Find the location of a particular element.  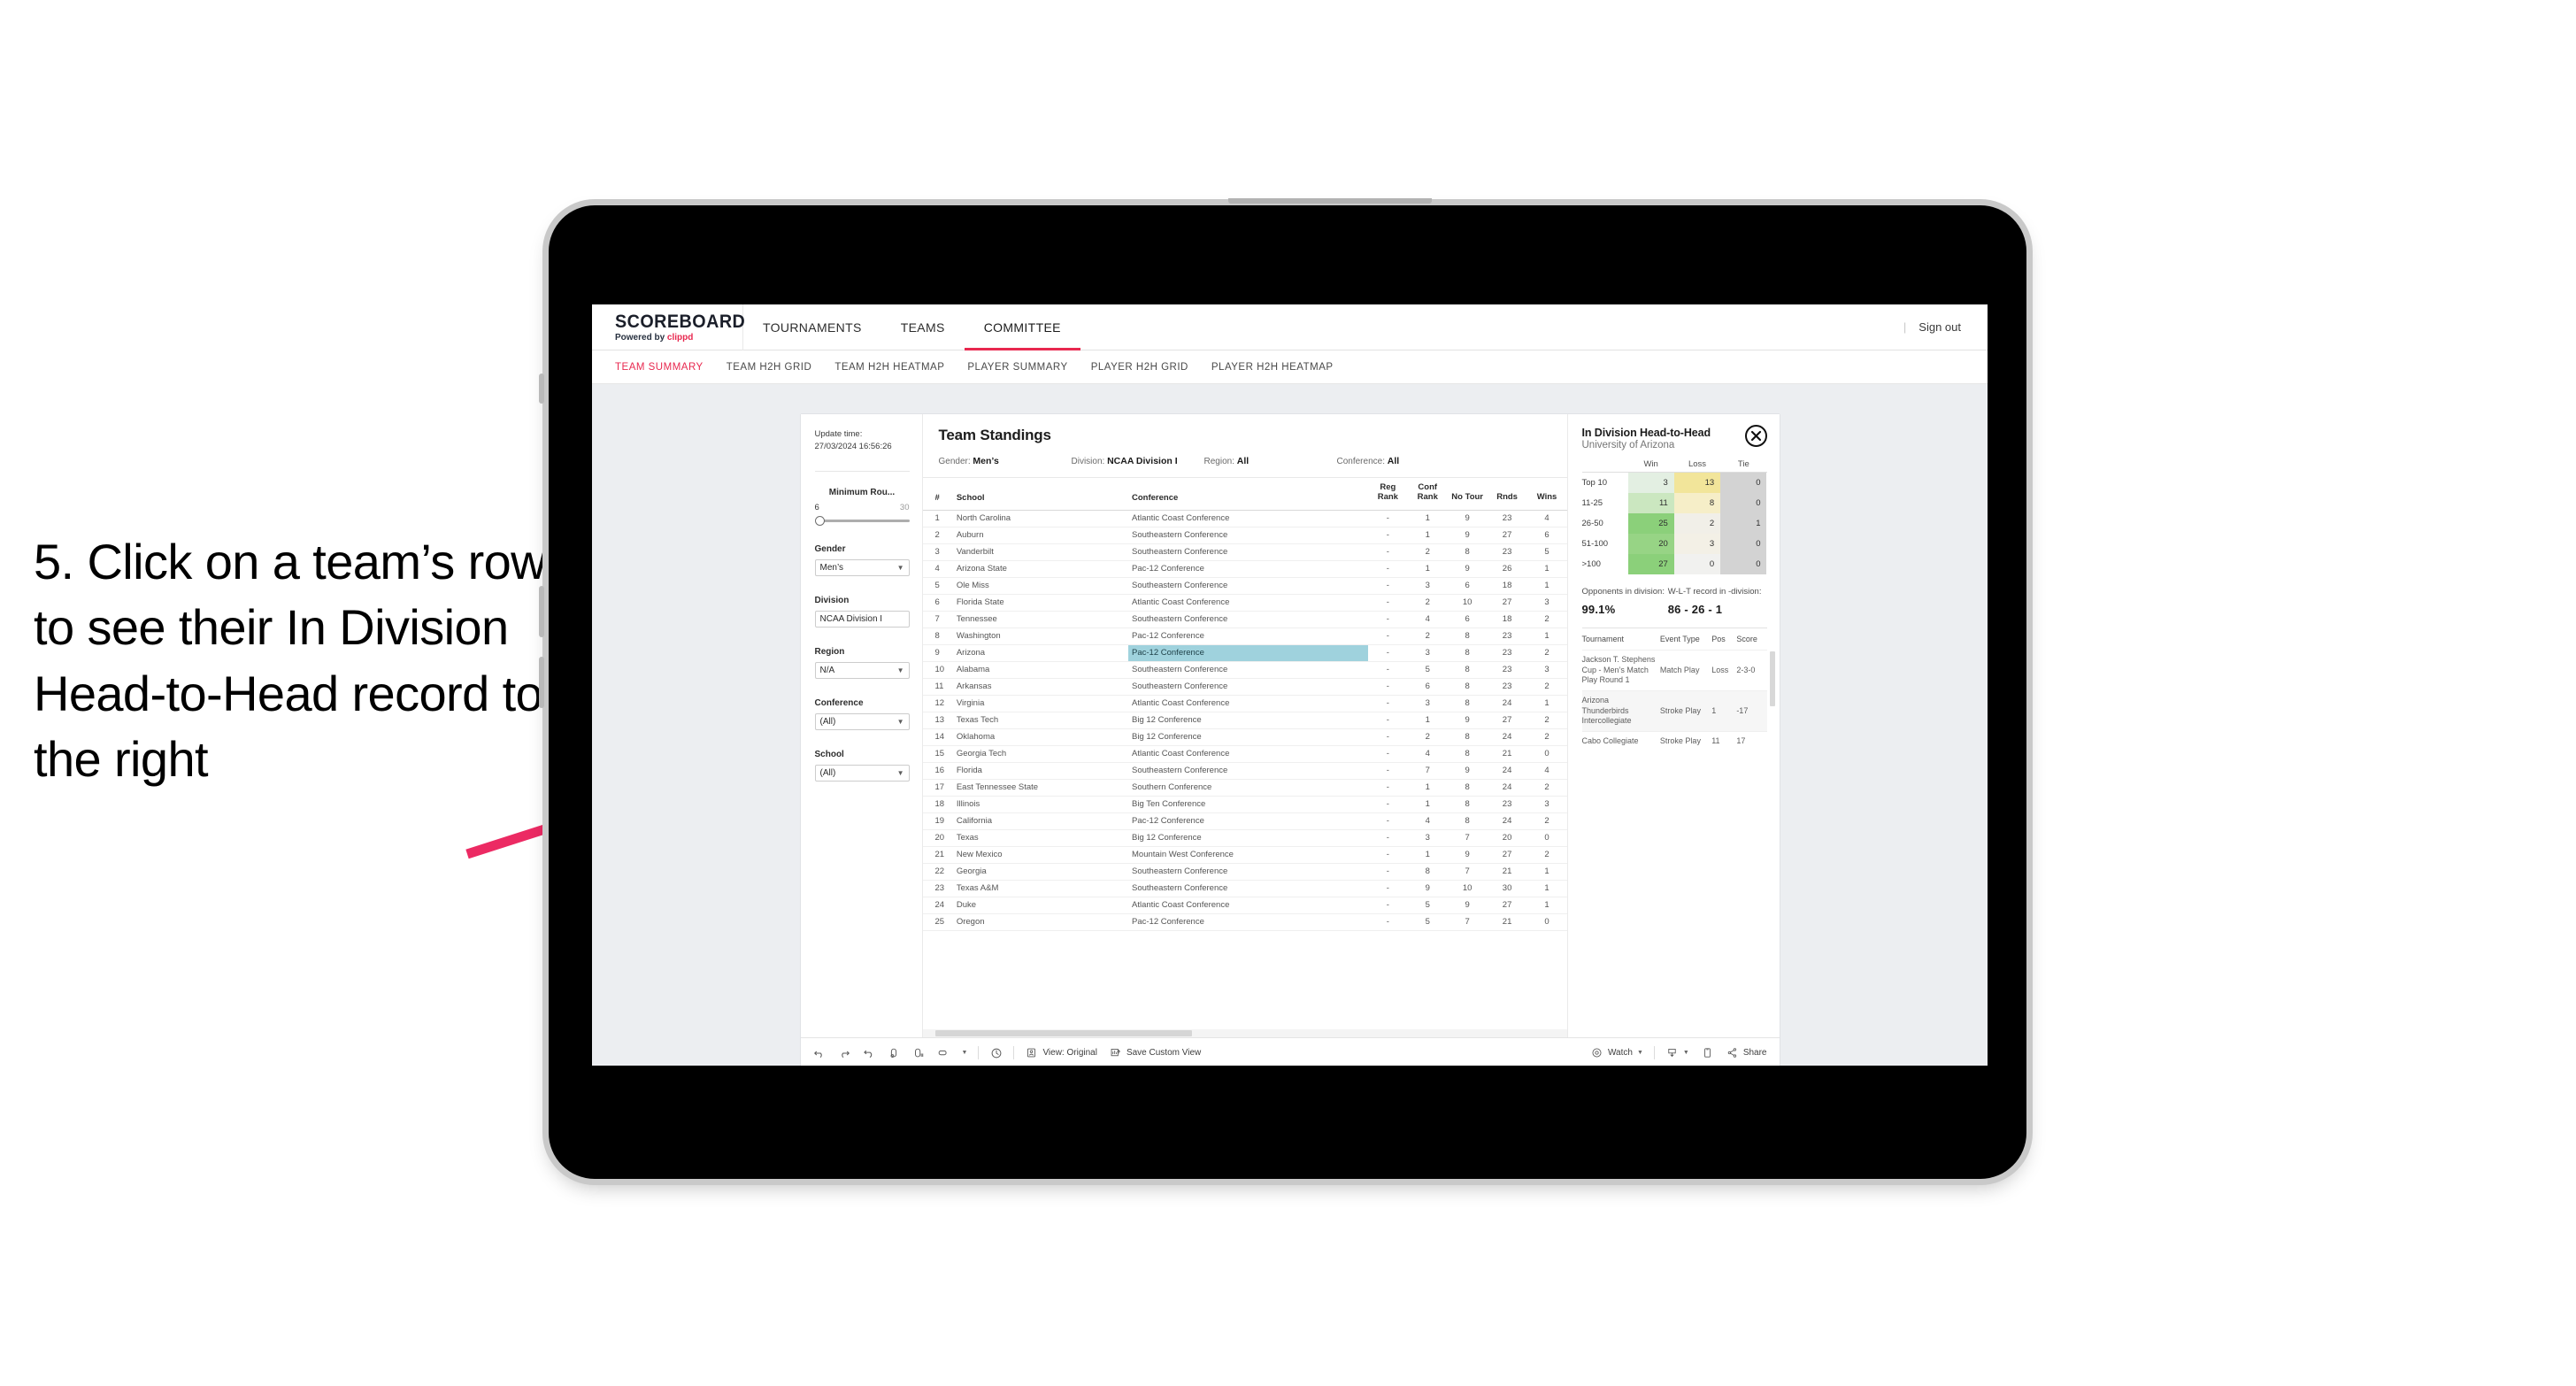

table-row: 4 Arizona State Pac-12 Conference -1 9 26 1 is located at coordinates (1244, 569).